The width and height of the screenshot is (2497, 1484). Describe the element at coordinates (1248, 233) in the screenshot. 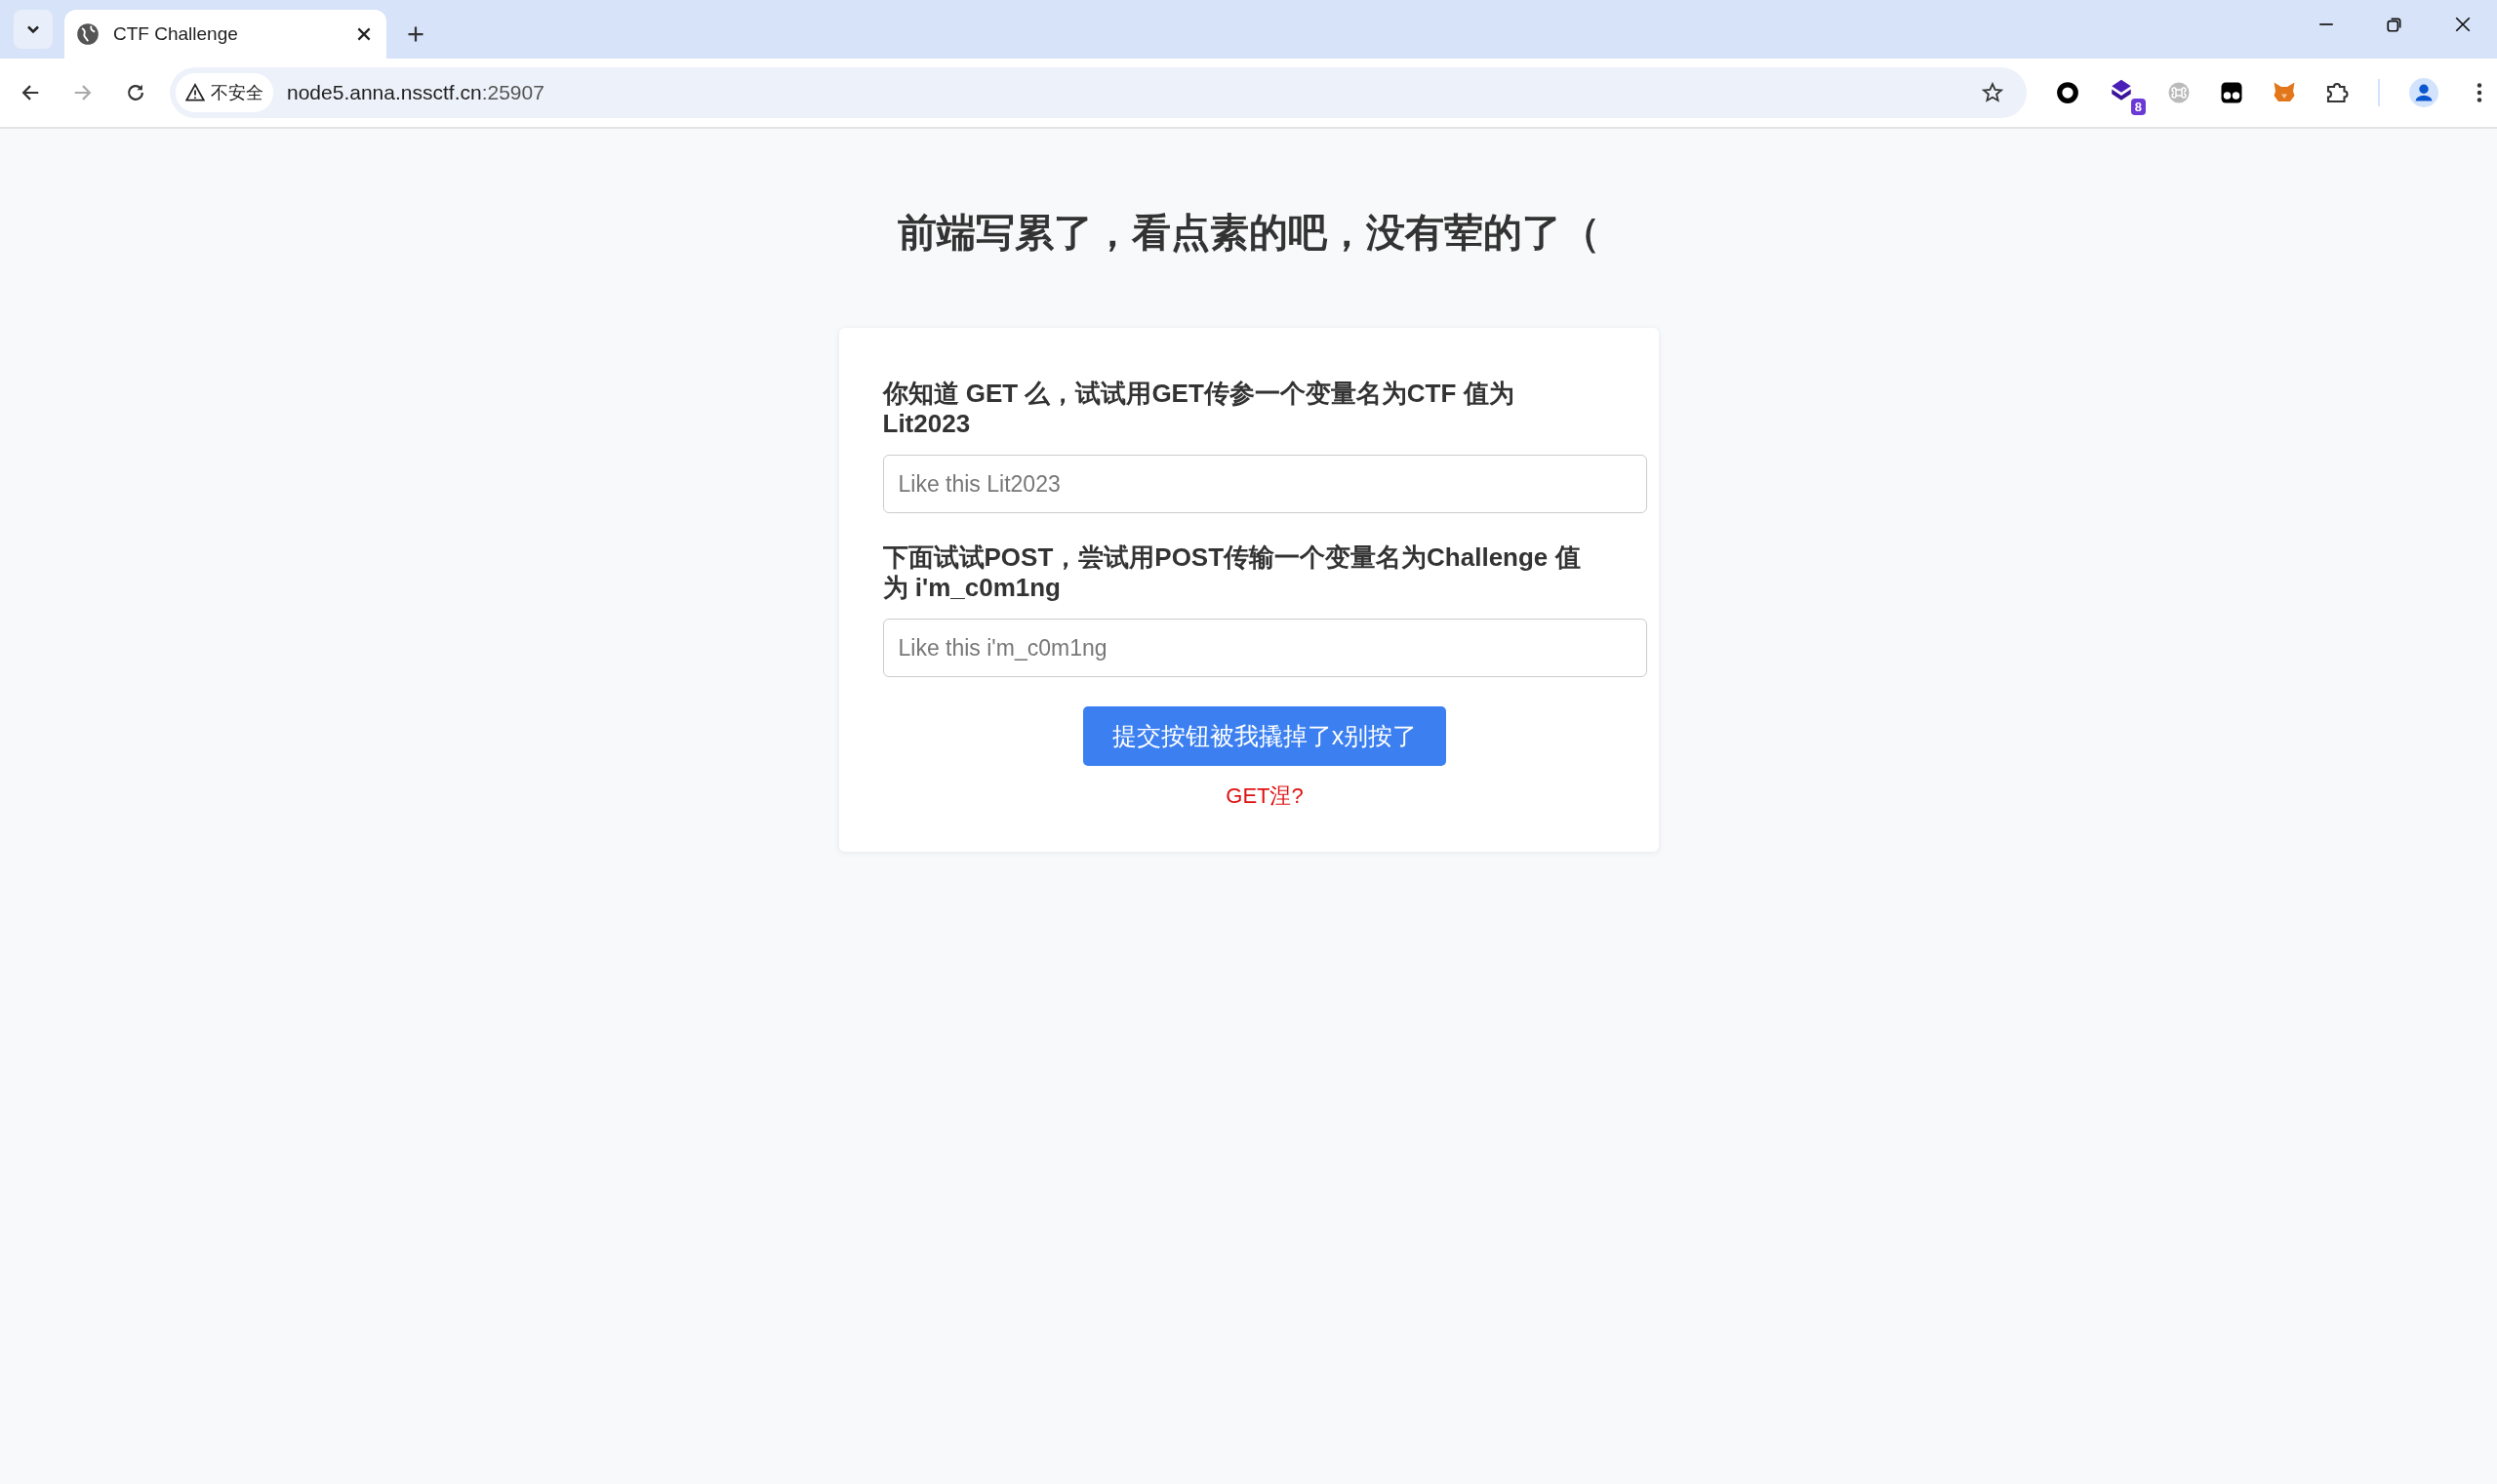

I see `page-heading: 前端写累了，看点素的吧，没有荤的了（` at that location.